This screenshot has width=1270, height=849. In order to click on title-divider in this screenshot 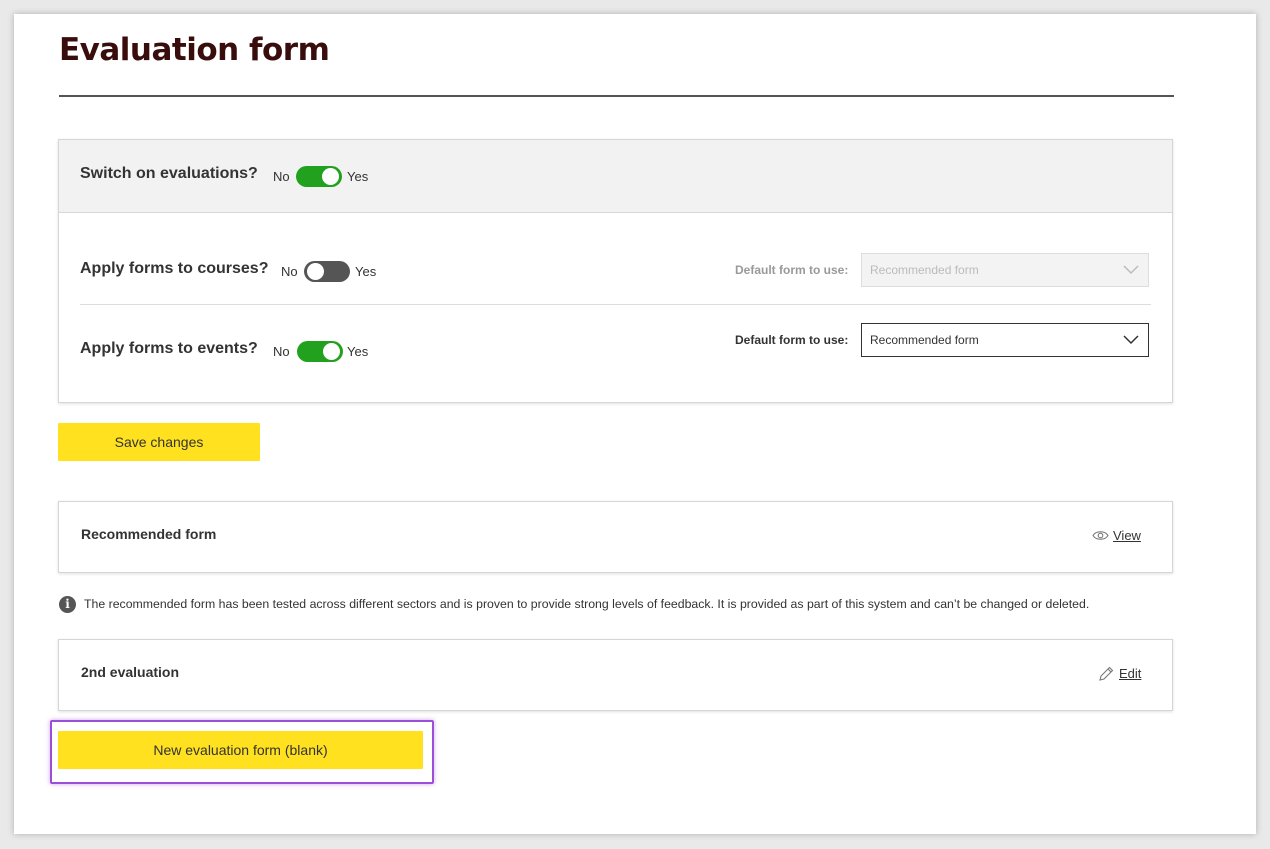, I will do `click(616, 96)`.